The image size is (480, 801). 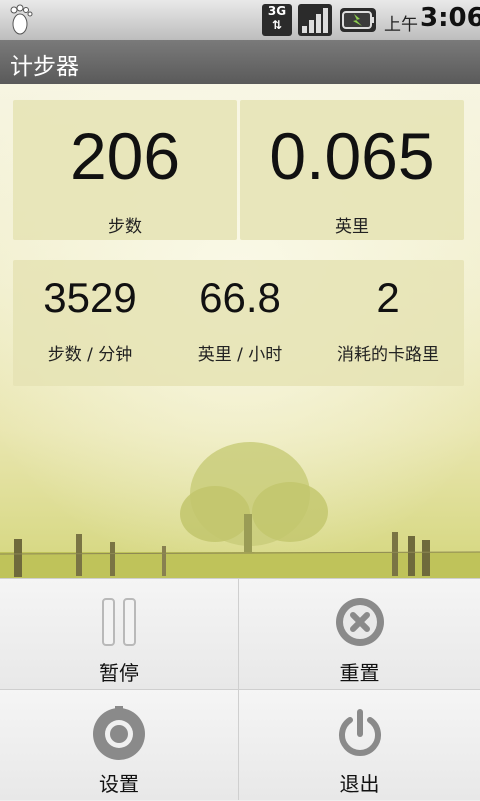 I want to click on reset-label: 重置, so click(x=359, y=673).